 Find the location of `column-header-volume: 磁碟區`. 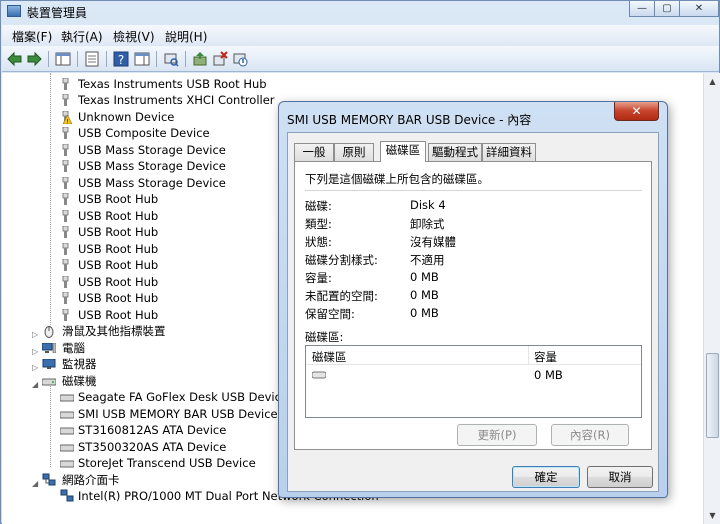

column-header-volume: 磁碟區 is located at coordinates (329, 357).